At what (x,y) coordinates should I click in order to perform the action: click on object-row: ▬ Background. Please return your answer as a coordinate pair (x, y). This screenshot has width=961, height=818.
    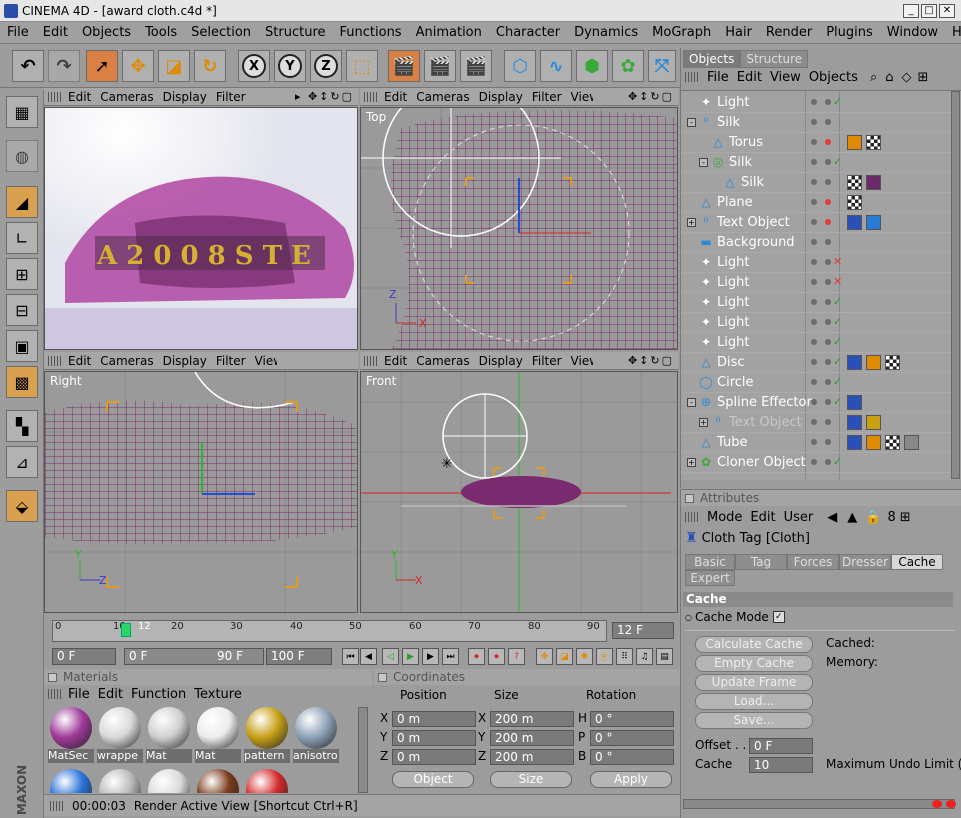
    Looking at the image, I should click on (818, 243).